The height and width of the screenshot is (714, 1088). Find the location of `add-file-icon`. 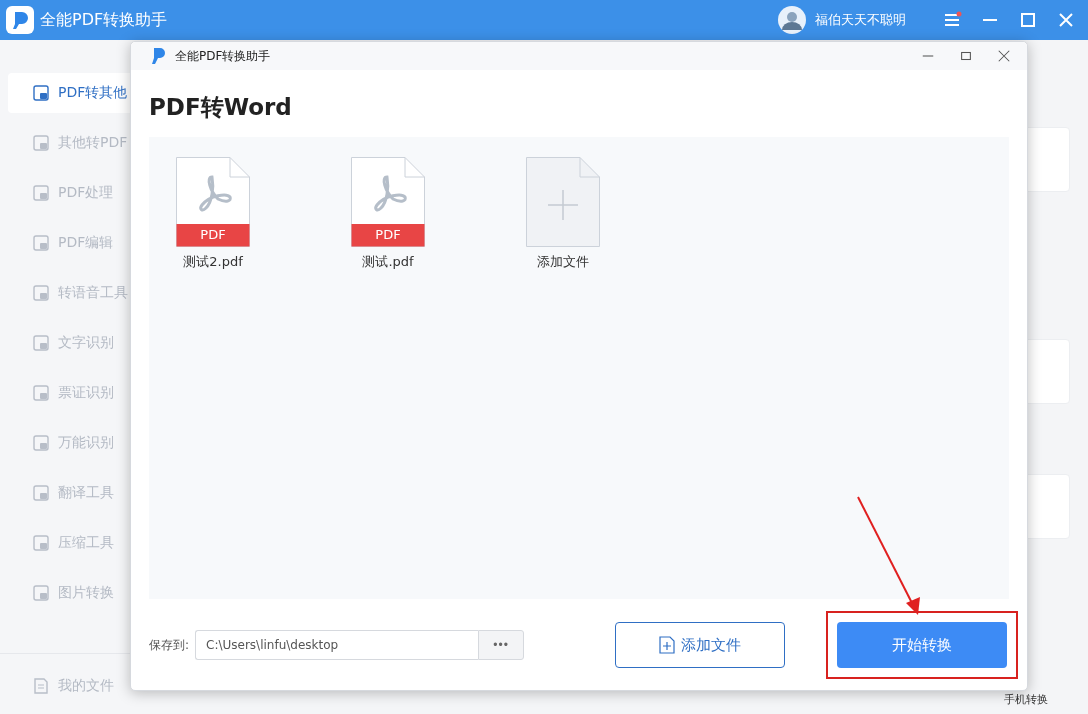

add-file-icon is located at coordinates (667, 645).